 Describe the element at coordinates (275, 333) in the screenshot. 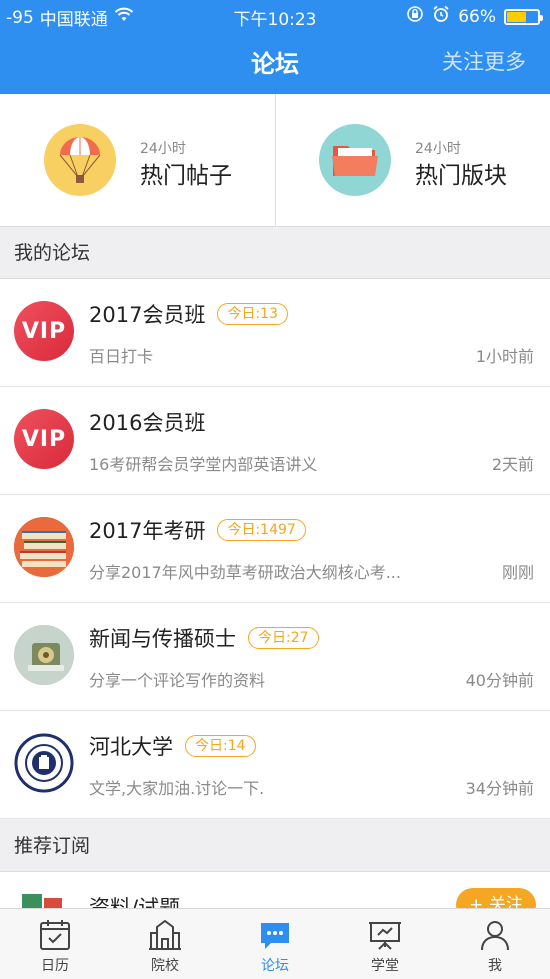

I see `list-item: VIP 2017会员班 今日:13 百日打卡 1小时前` at that location.